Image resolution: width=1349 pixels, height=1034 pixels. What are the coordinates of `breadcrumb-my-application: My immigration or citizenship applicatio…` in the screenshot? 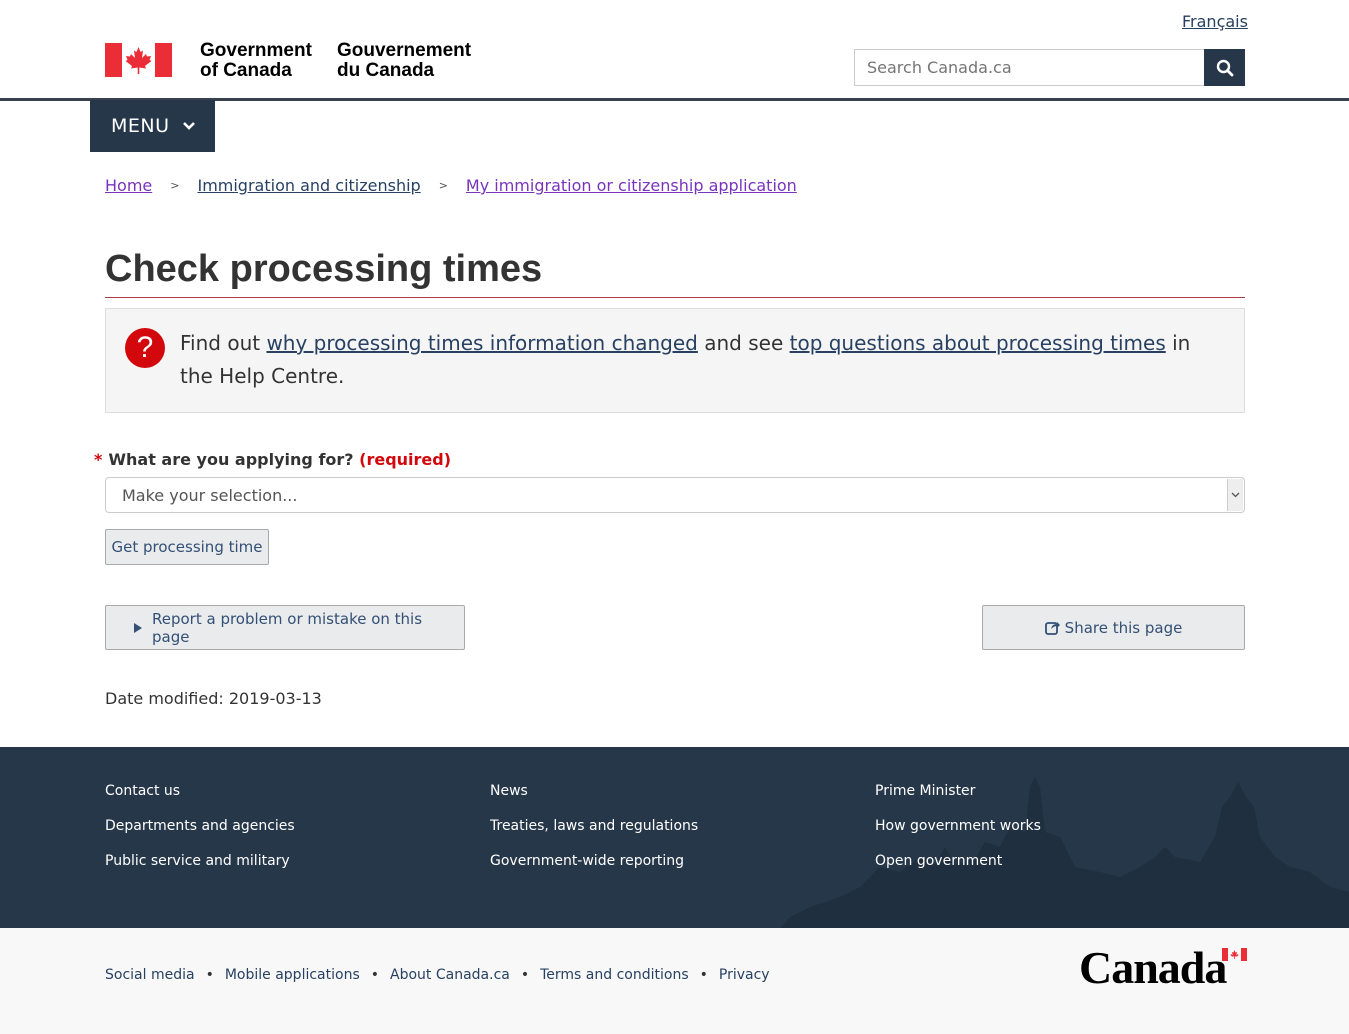 It's located at (631, 185).